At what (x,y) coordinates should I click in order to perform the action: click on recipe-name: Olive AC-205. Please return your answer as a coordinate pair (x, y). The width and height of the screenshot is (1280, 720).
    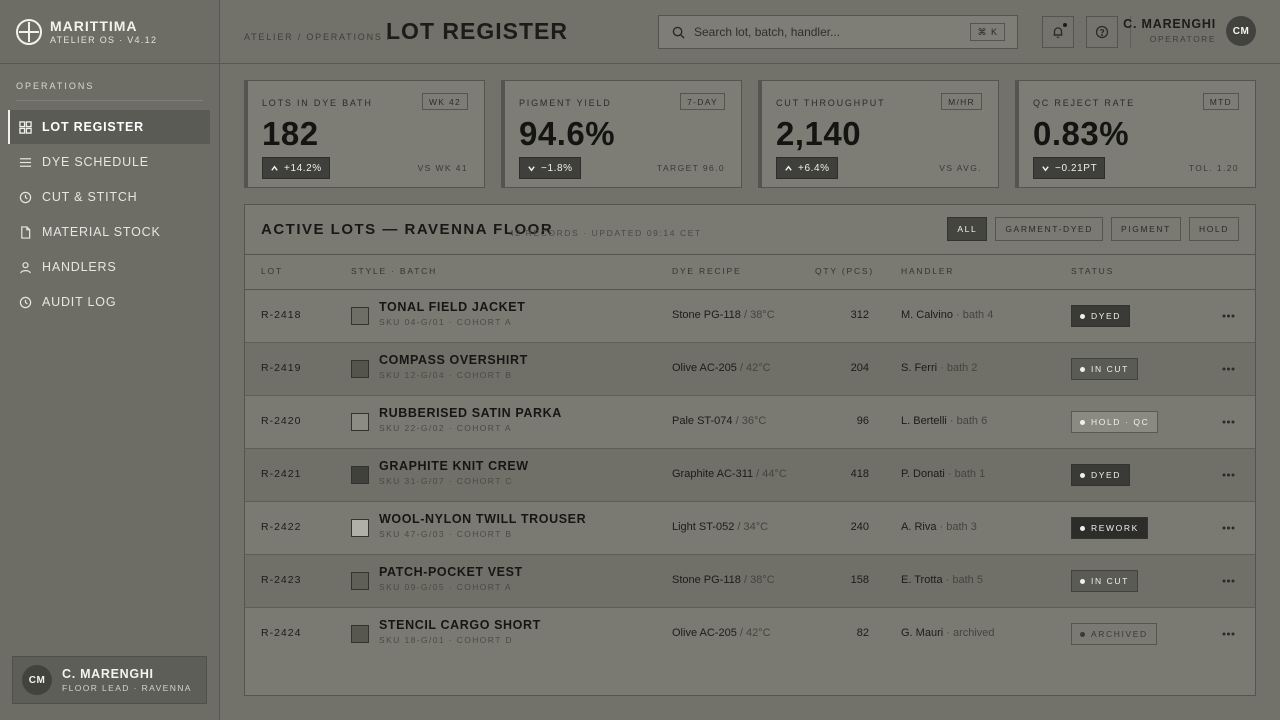
    Looking at the image, I should click on (704, 368).